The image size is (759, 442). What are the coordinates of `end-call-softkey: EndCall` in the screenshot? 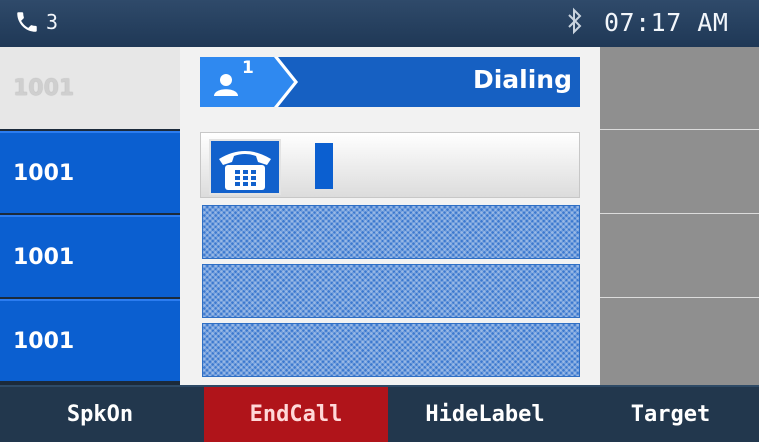 It's located at (296, 414).